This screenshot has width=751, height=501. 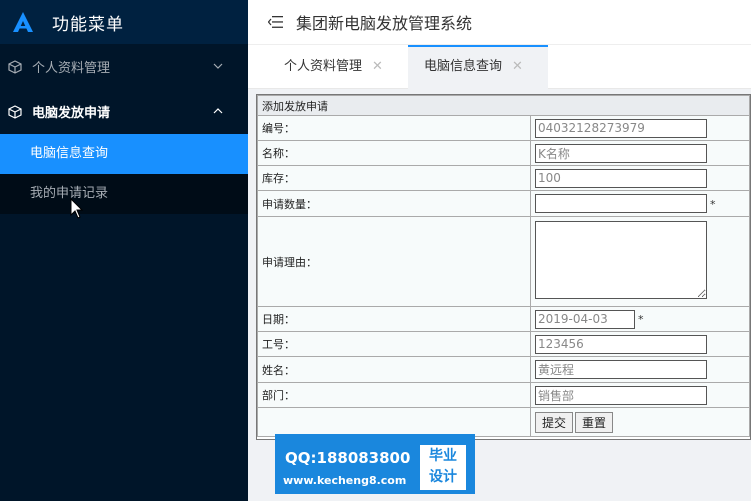 I want to click on tab-label: 个人资料管理, so click(x=323, y=66).